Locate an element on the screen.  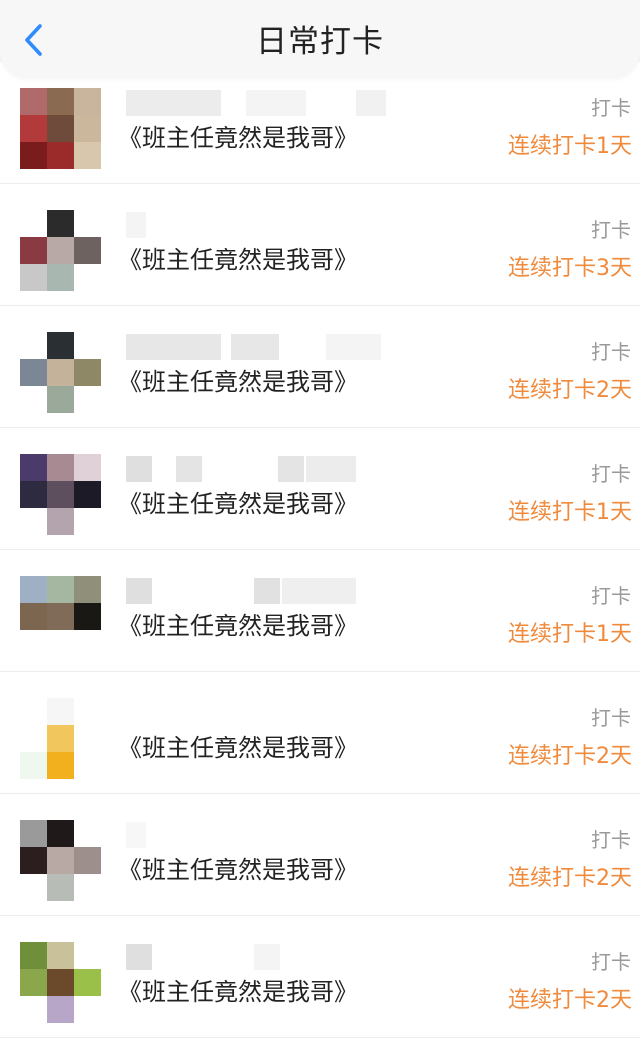
header-bar: 日常打卡 is located at coordinates (320, 39).